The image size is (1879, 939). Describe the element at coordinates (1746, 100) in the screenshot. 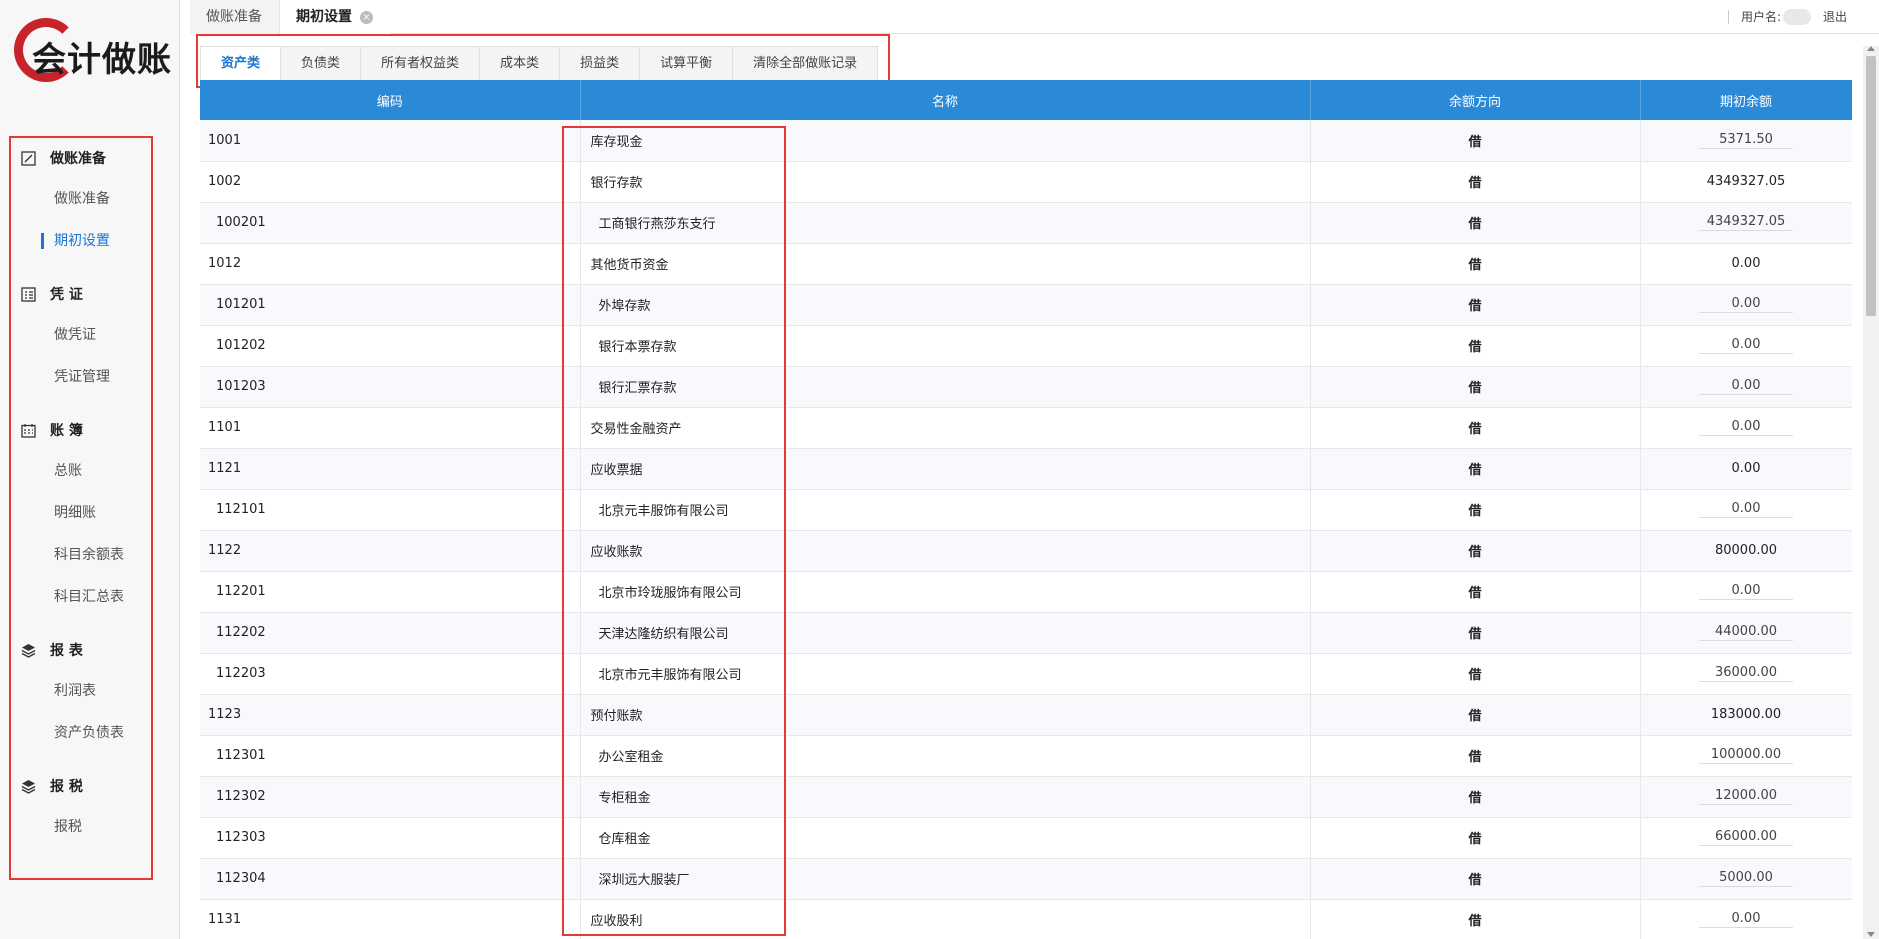

I see `column-header-balance: 期初余额` at that location.